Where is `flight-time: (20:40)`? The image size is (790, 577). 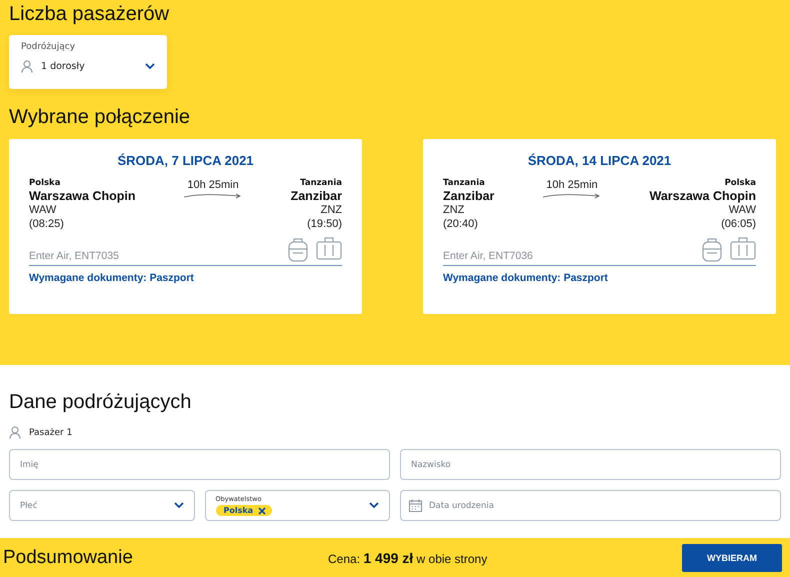
flight-time: (20:40) is located at coordinates (460, 224).